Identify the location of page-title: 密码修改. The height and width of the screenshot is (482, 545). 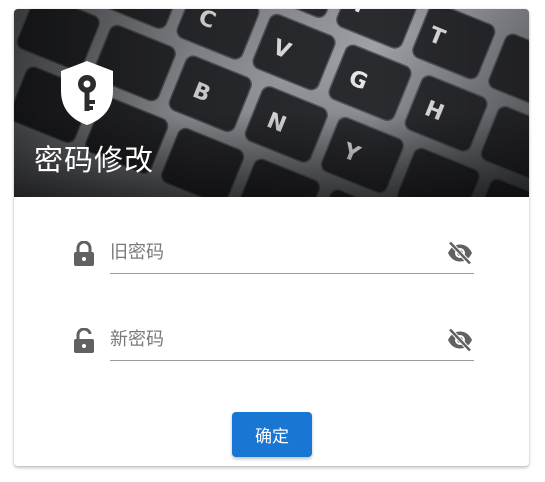
(94, 160).